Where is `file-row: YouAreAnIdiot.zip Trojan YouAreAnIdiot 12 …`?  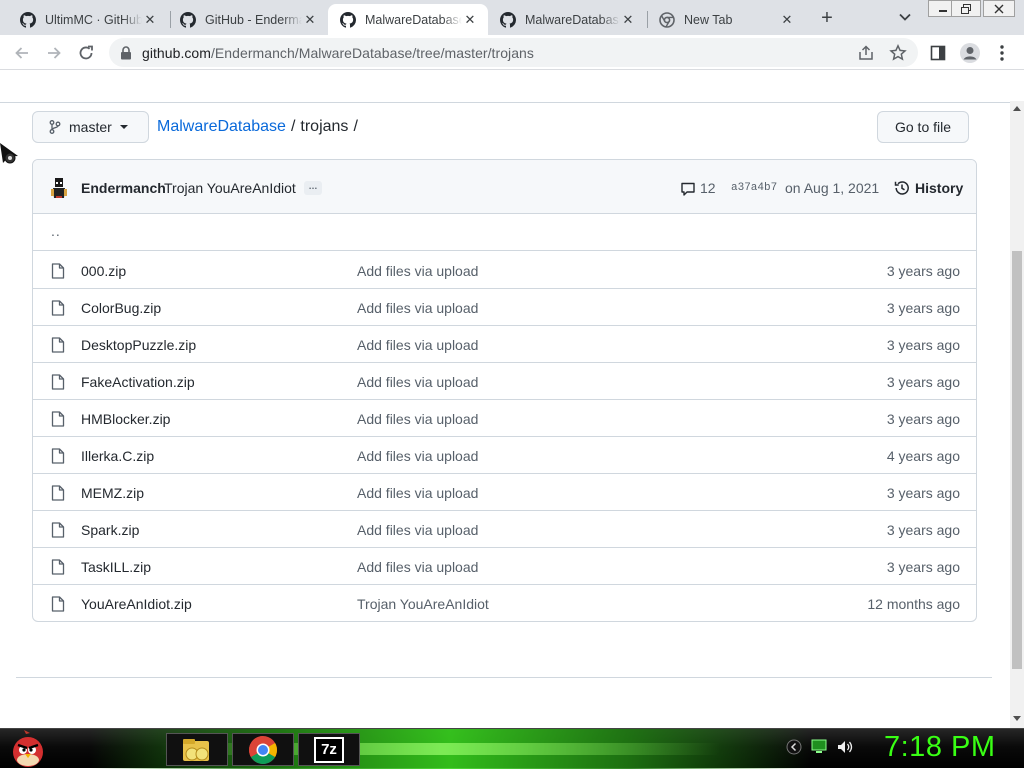 file-row: YouAreAnIdiot.zip Trojan YouAreAnIdiot 12 … is located at coordinates (504, 603).